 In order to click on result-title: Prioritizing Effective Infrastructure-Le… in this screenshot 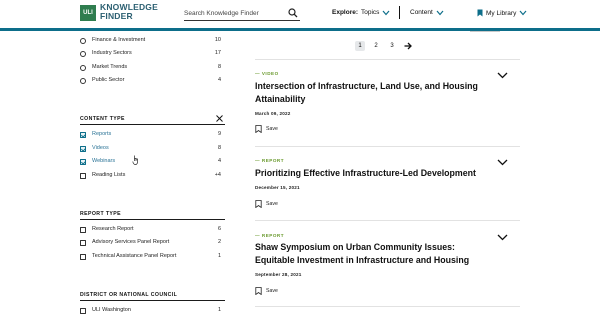, I will do `click(370, 173)`.